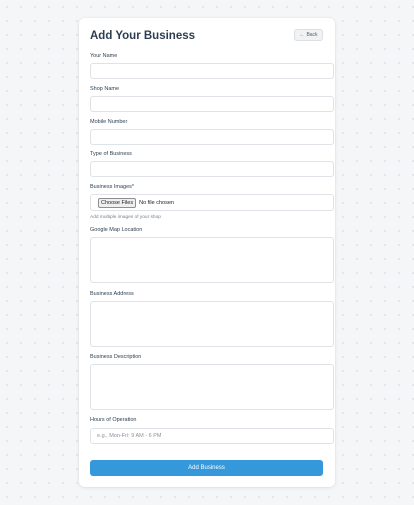  What do you see at coordinates (109, 122) in the screenshot?
I see `mobile-number-label: Mobile Number` at bounding box center [109, 122].